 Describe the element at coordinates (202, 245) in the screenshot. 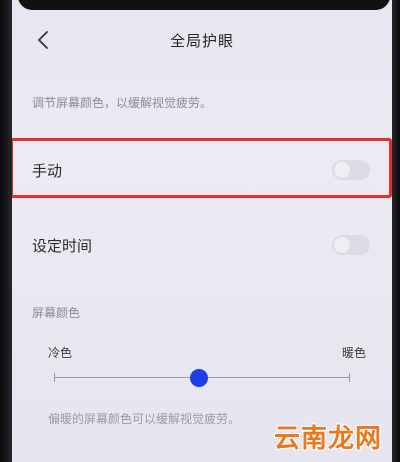

I see `scheduled-time-row: 设定时间` at that location.